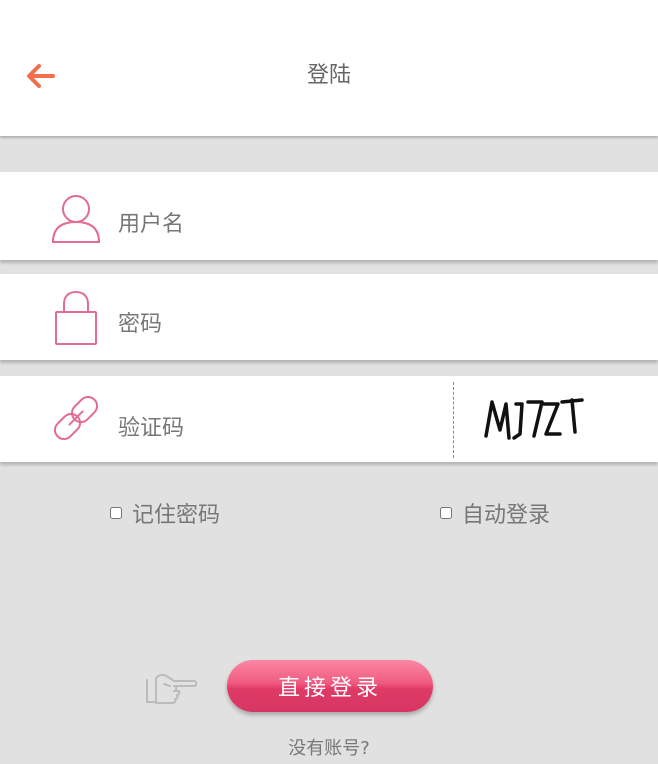 The width and height of the screenshot is (658, 764). Describe the element at coordinates (453, 420) in the screenshot. I see `captcha-divider` at that location.